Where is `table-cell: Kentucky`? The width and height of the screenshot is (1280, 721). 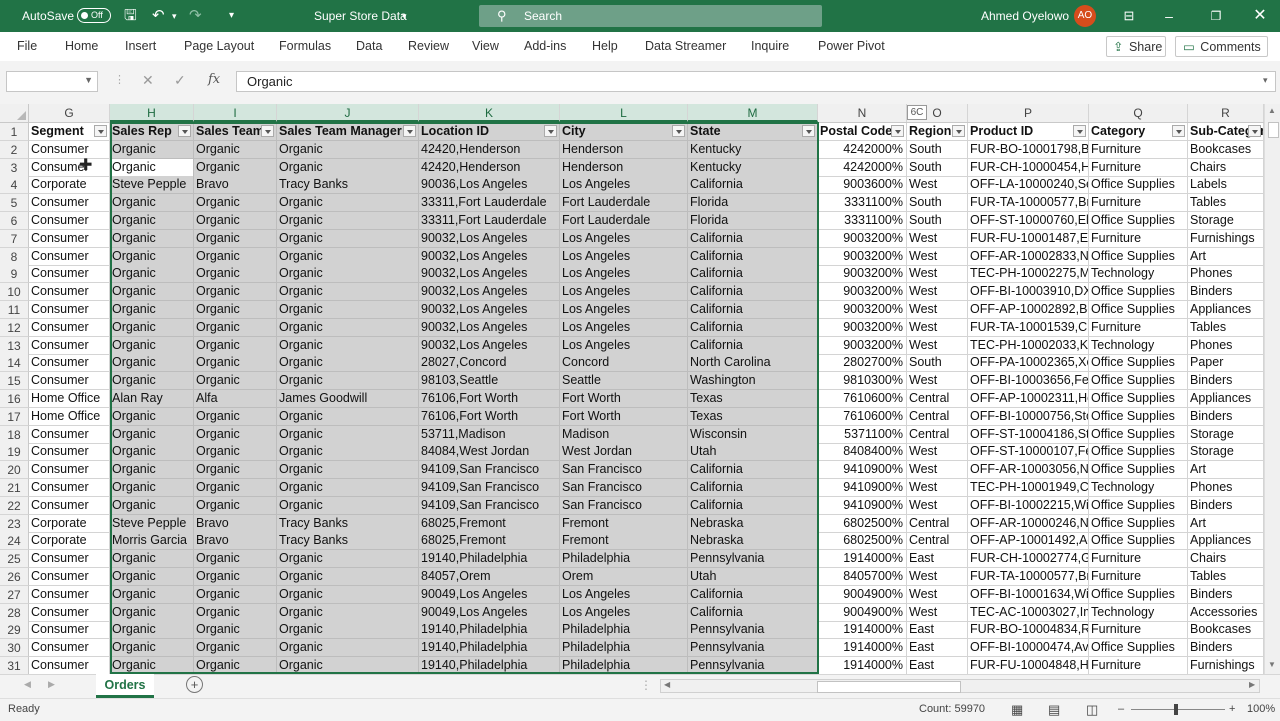
table-cell: Kentucky is located at coordinates (753, 150).